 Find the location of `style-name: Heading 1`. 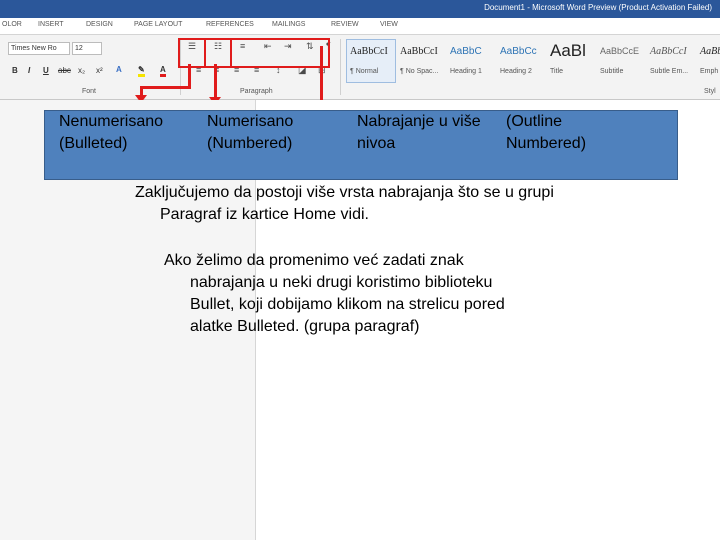

style-name: Heading 1 is located at coordinates (466, 71).